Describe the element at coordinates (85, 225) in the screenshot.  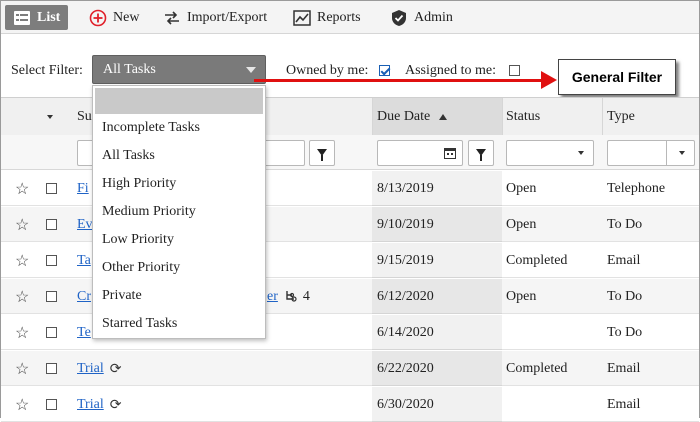
I see `subject-link: Ev` at that location.